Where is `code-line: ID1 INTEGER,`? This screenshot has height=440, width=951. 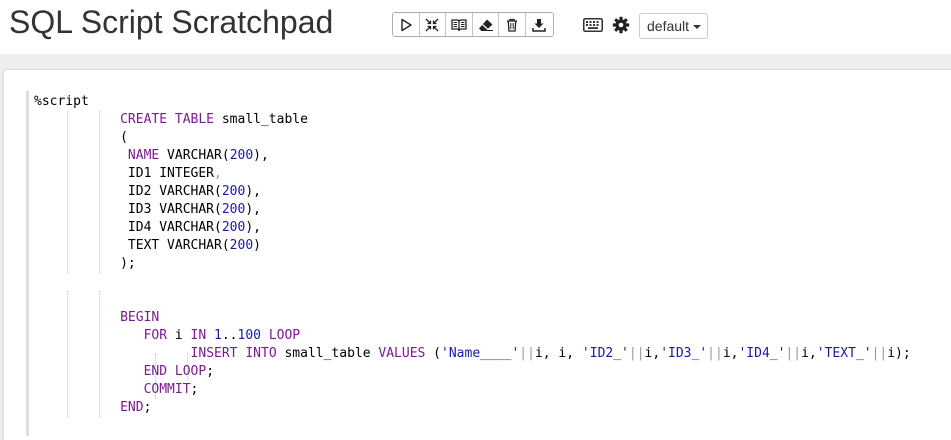 code-line: ID1 INTEGER, is located at coordinates (128, 174).